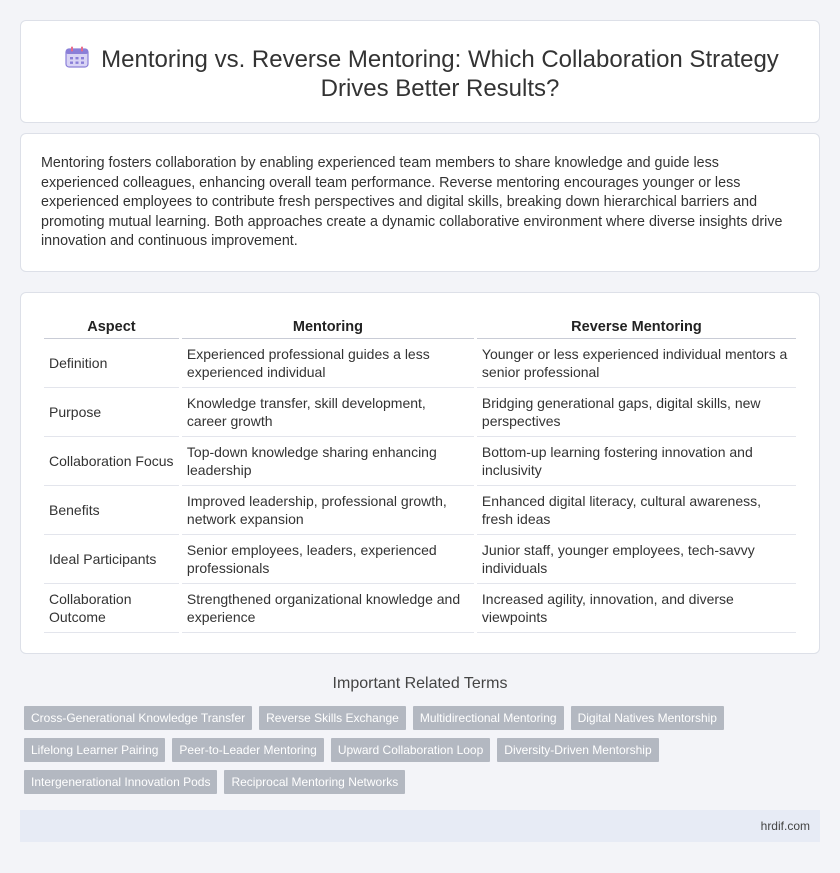 This screenshot has height=873, width=840. I want to click on header-aspect: Aspect, so click(111, 328).